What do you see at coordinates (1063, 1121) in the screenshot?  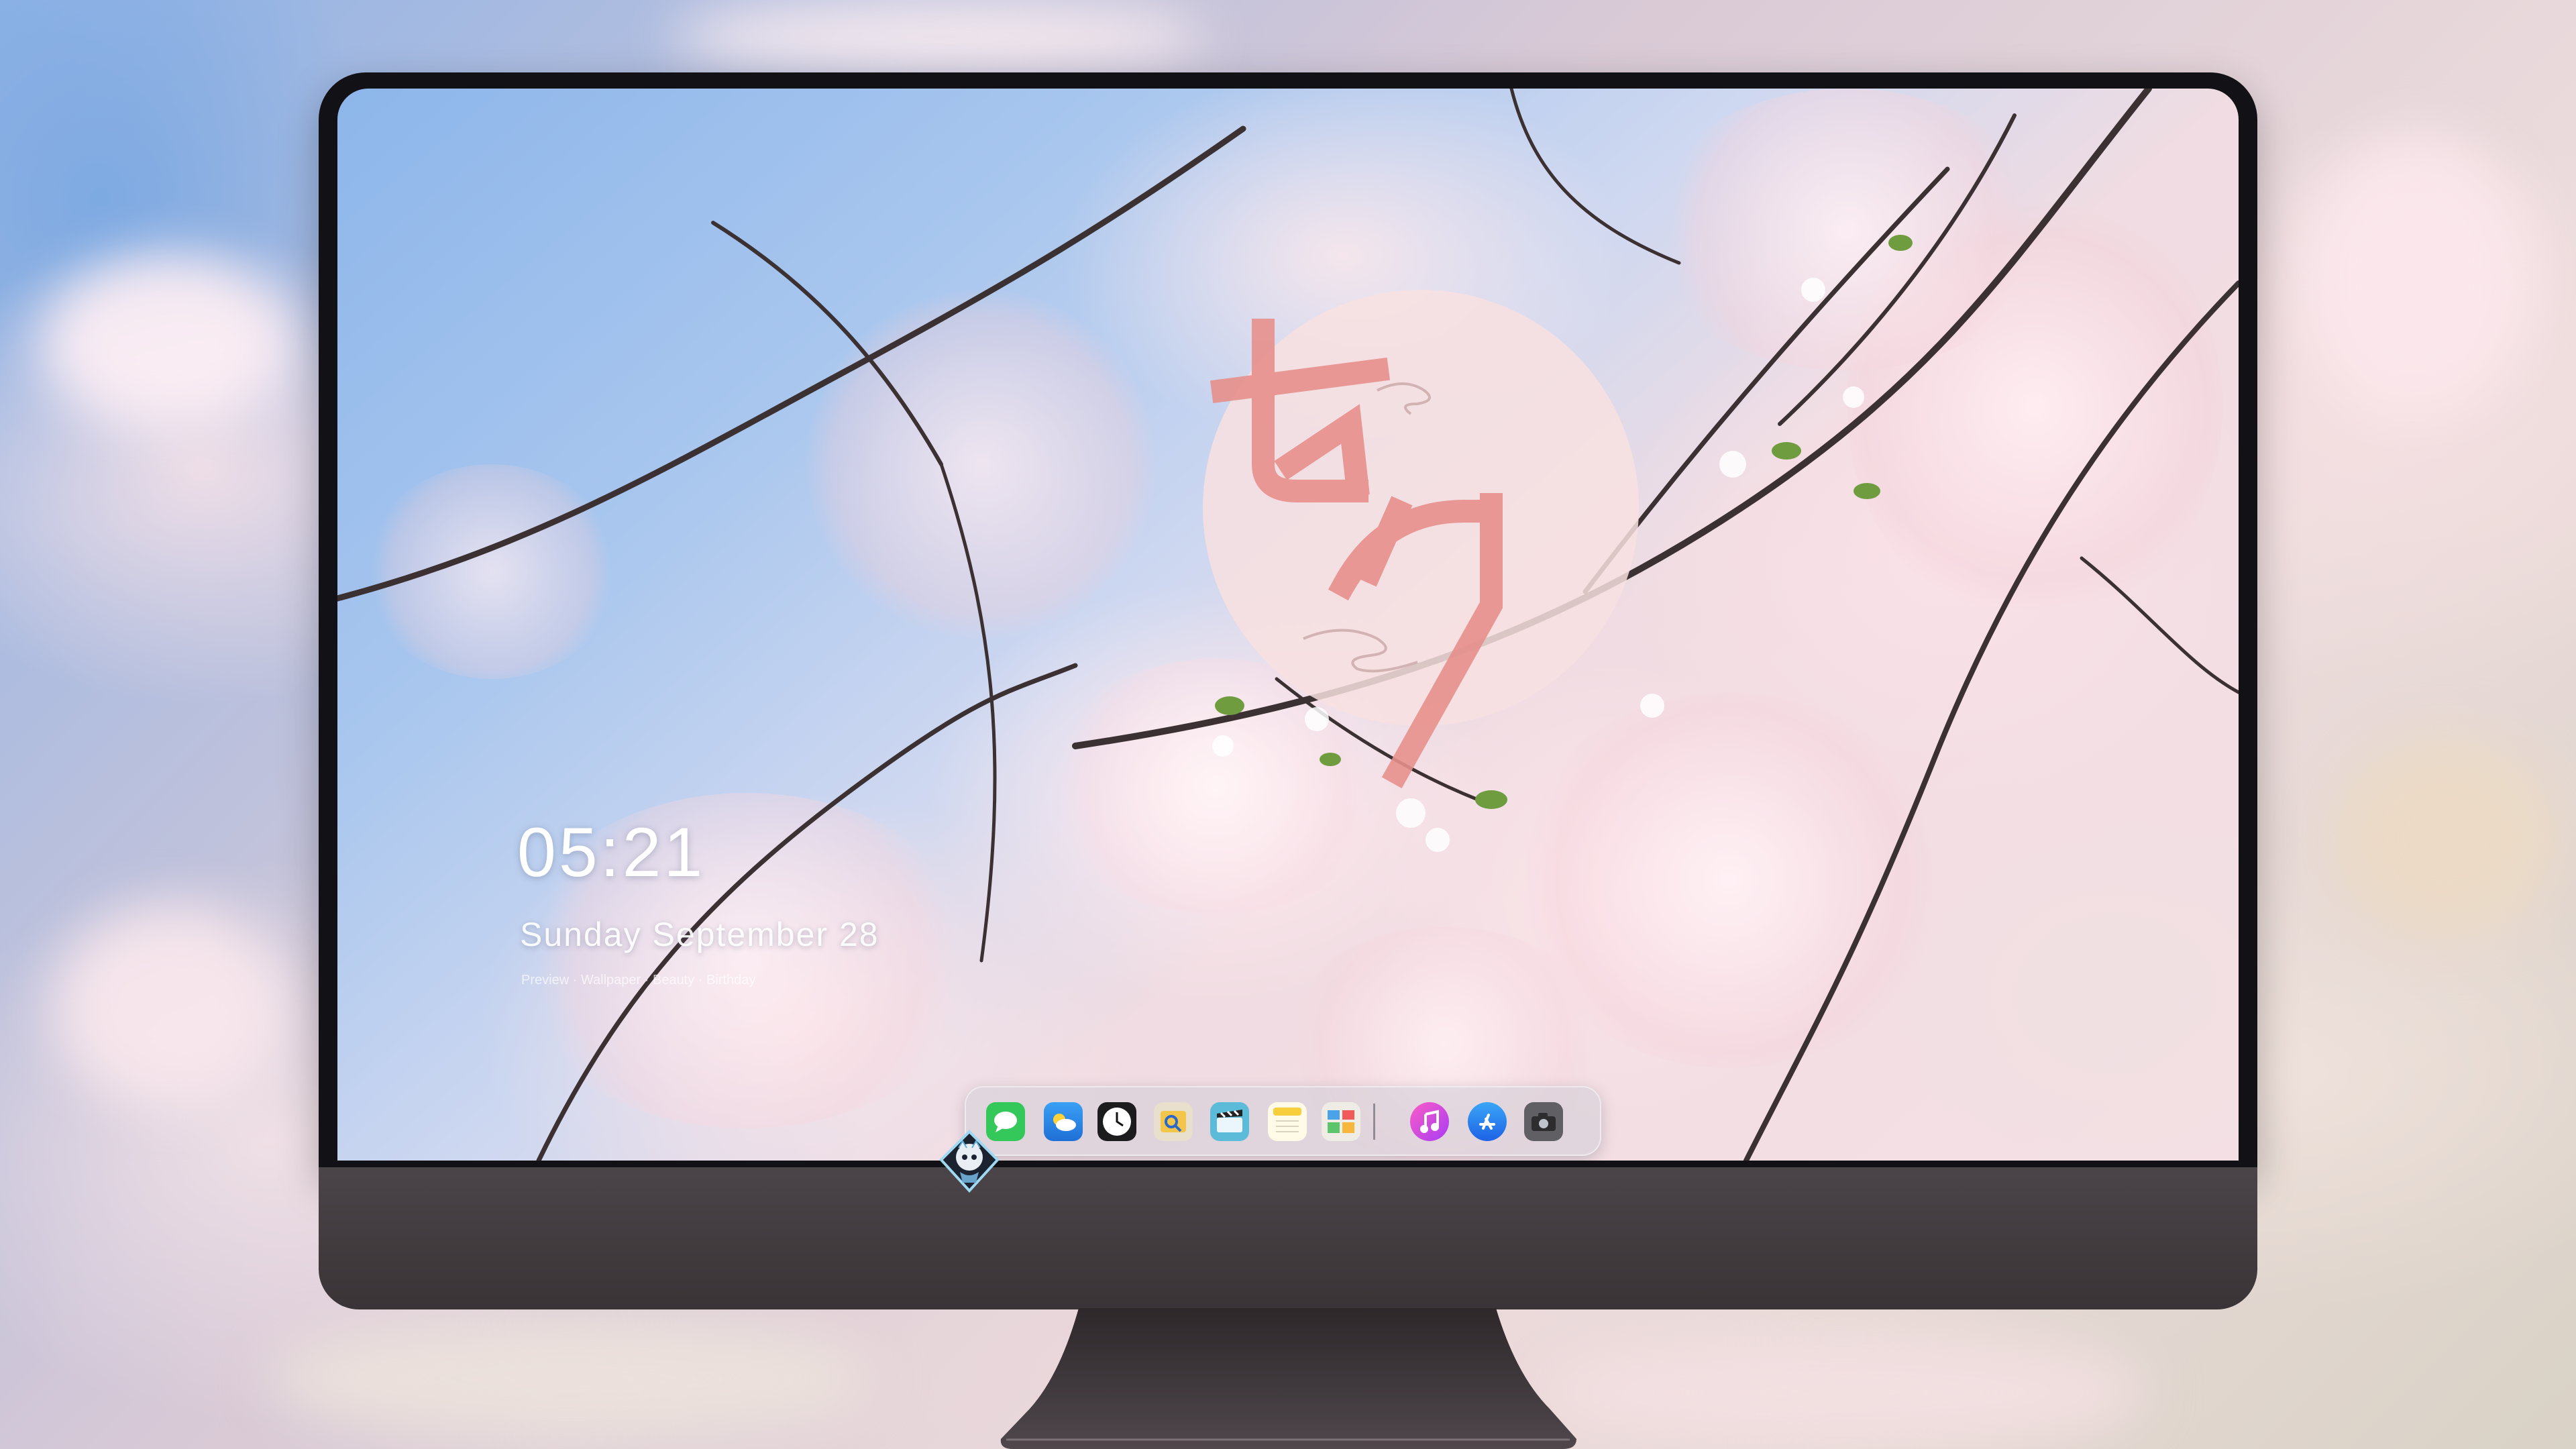 I see `weather-icon` at bounding box center [1063, 1121].